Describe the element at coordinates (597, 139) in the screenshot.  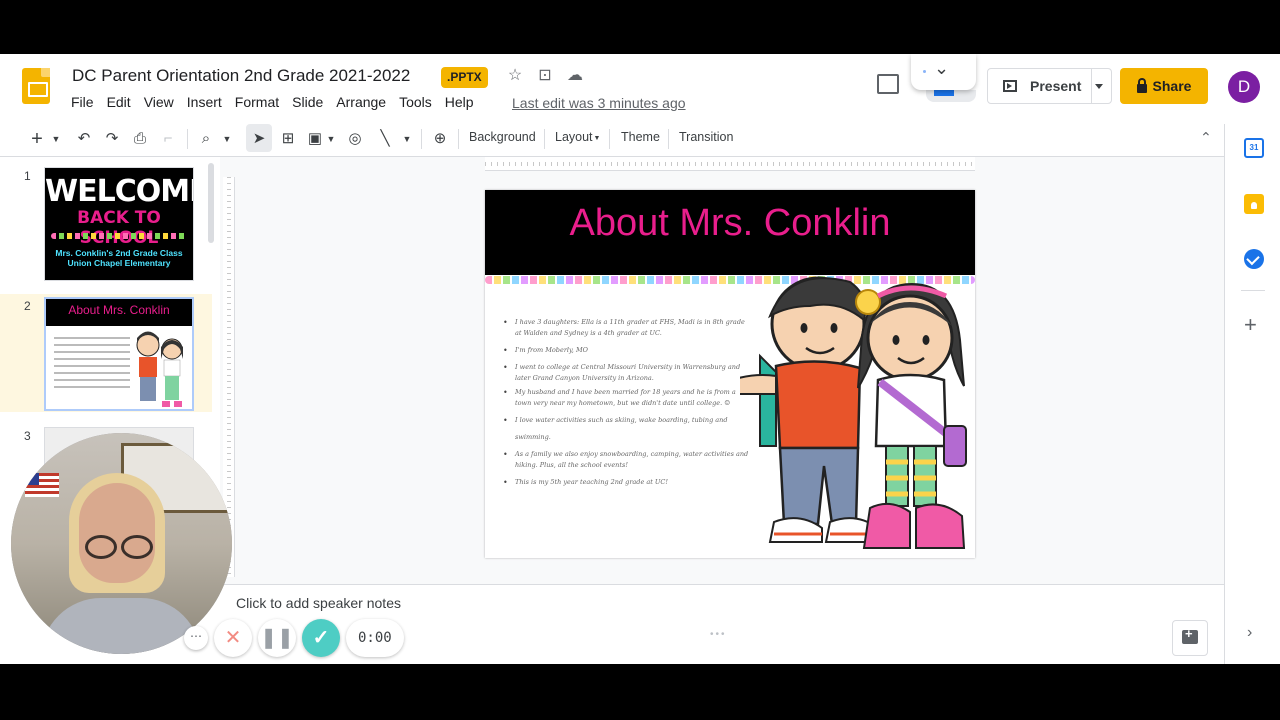
I see `layout-caret-icon: ▼` at that location.